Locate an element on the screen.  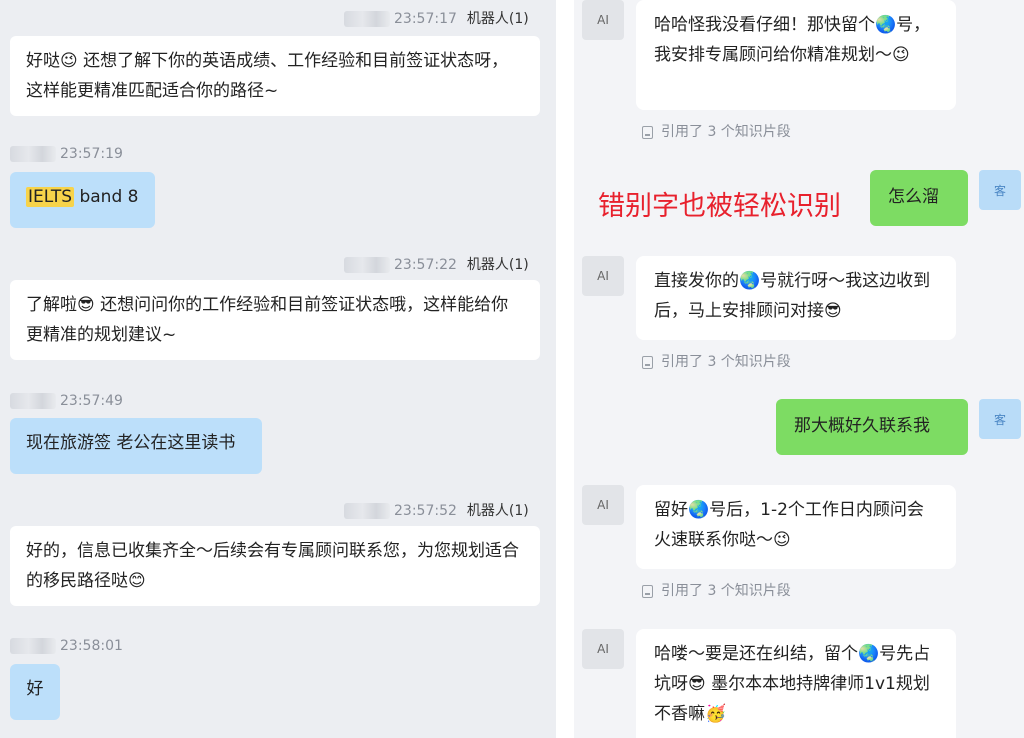
ai-message-bubble: 哈哈怪我没看仔细！那快留个🌏号，我安排专属顾问给你精准规划～😉 is located at coordinates (796, 55).